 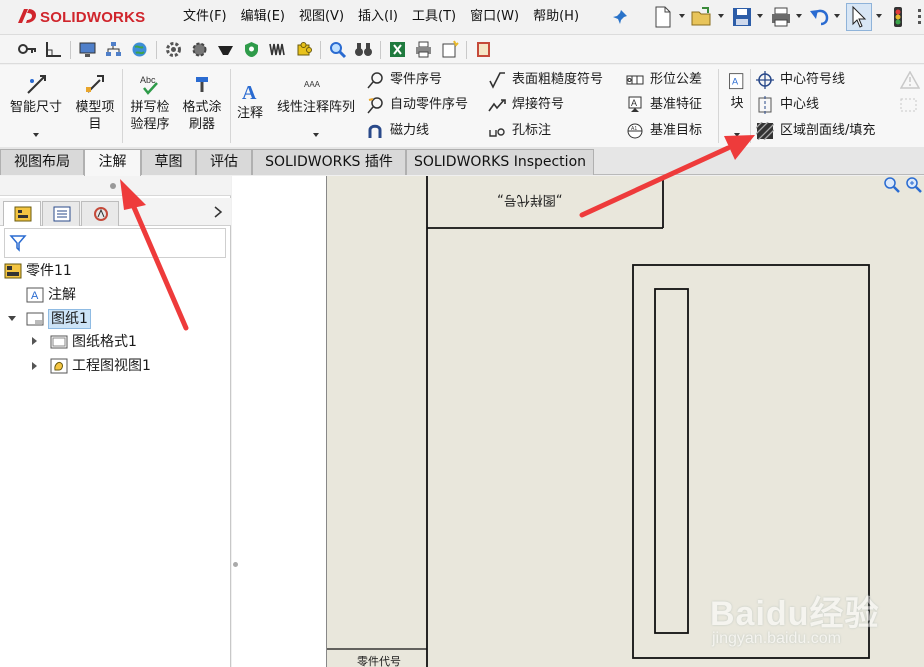 What do you see at coordinates (337, 49) in the screenshot?
I see `find-icon` at bounding box center [337, 49].